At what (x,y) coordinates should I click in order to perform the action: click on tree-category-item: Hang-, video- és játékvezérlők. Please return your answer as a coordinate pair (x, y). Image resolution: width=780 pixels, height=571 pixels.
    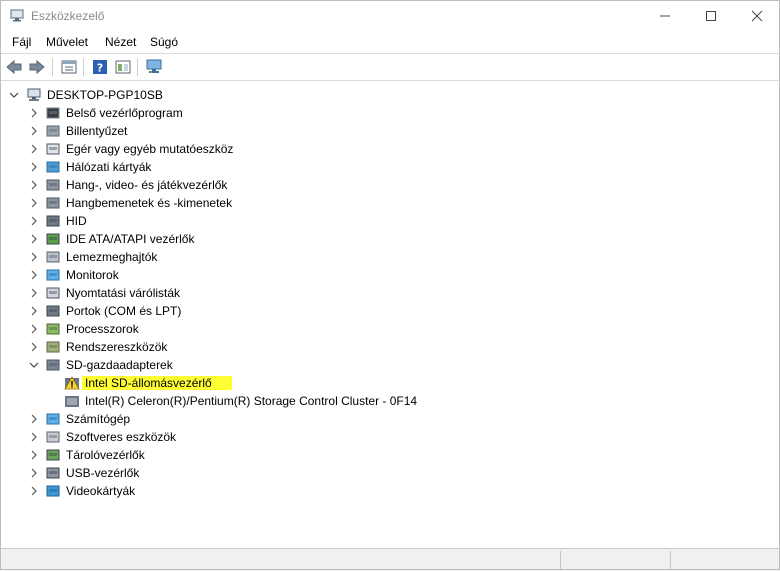
    Looking at the image, I should click on (390, 185).